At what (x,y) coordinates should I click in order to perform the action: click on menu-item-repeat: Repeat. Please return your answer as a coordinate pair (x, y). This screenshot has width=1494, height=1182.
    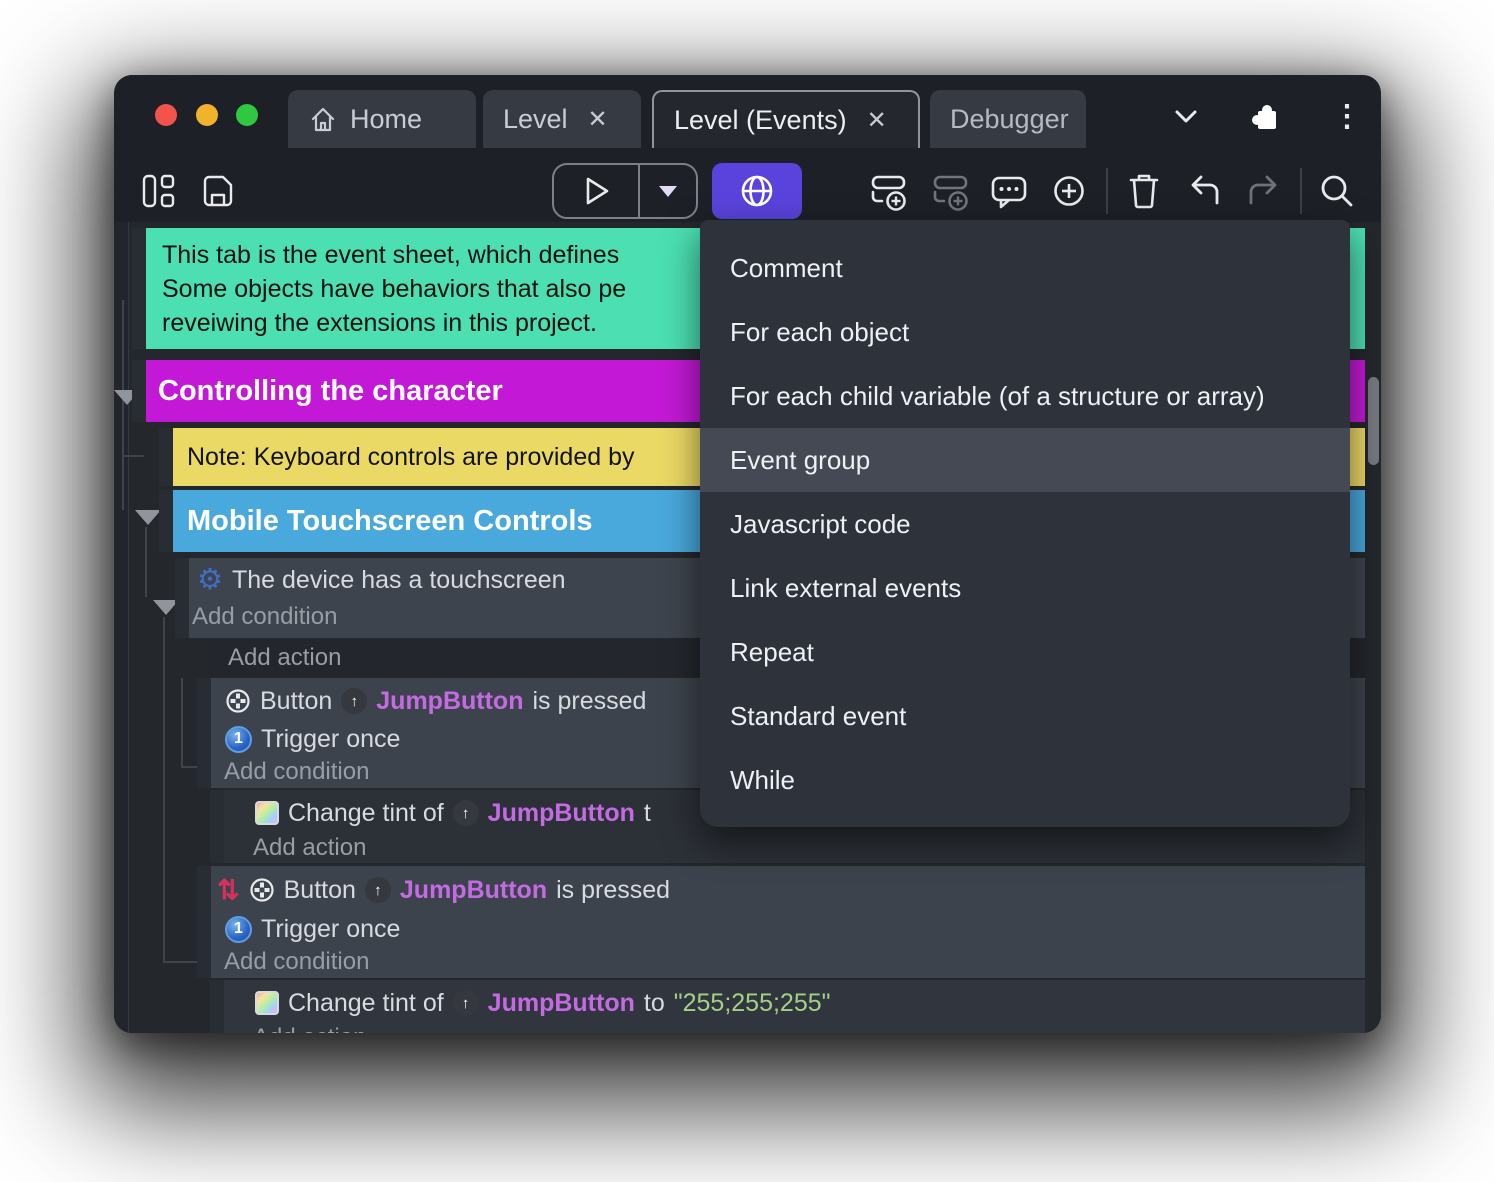
    Looking at the image, I should click on (1025, 652).